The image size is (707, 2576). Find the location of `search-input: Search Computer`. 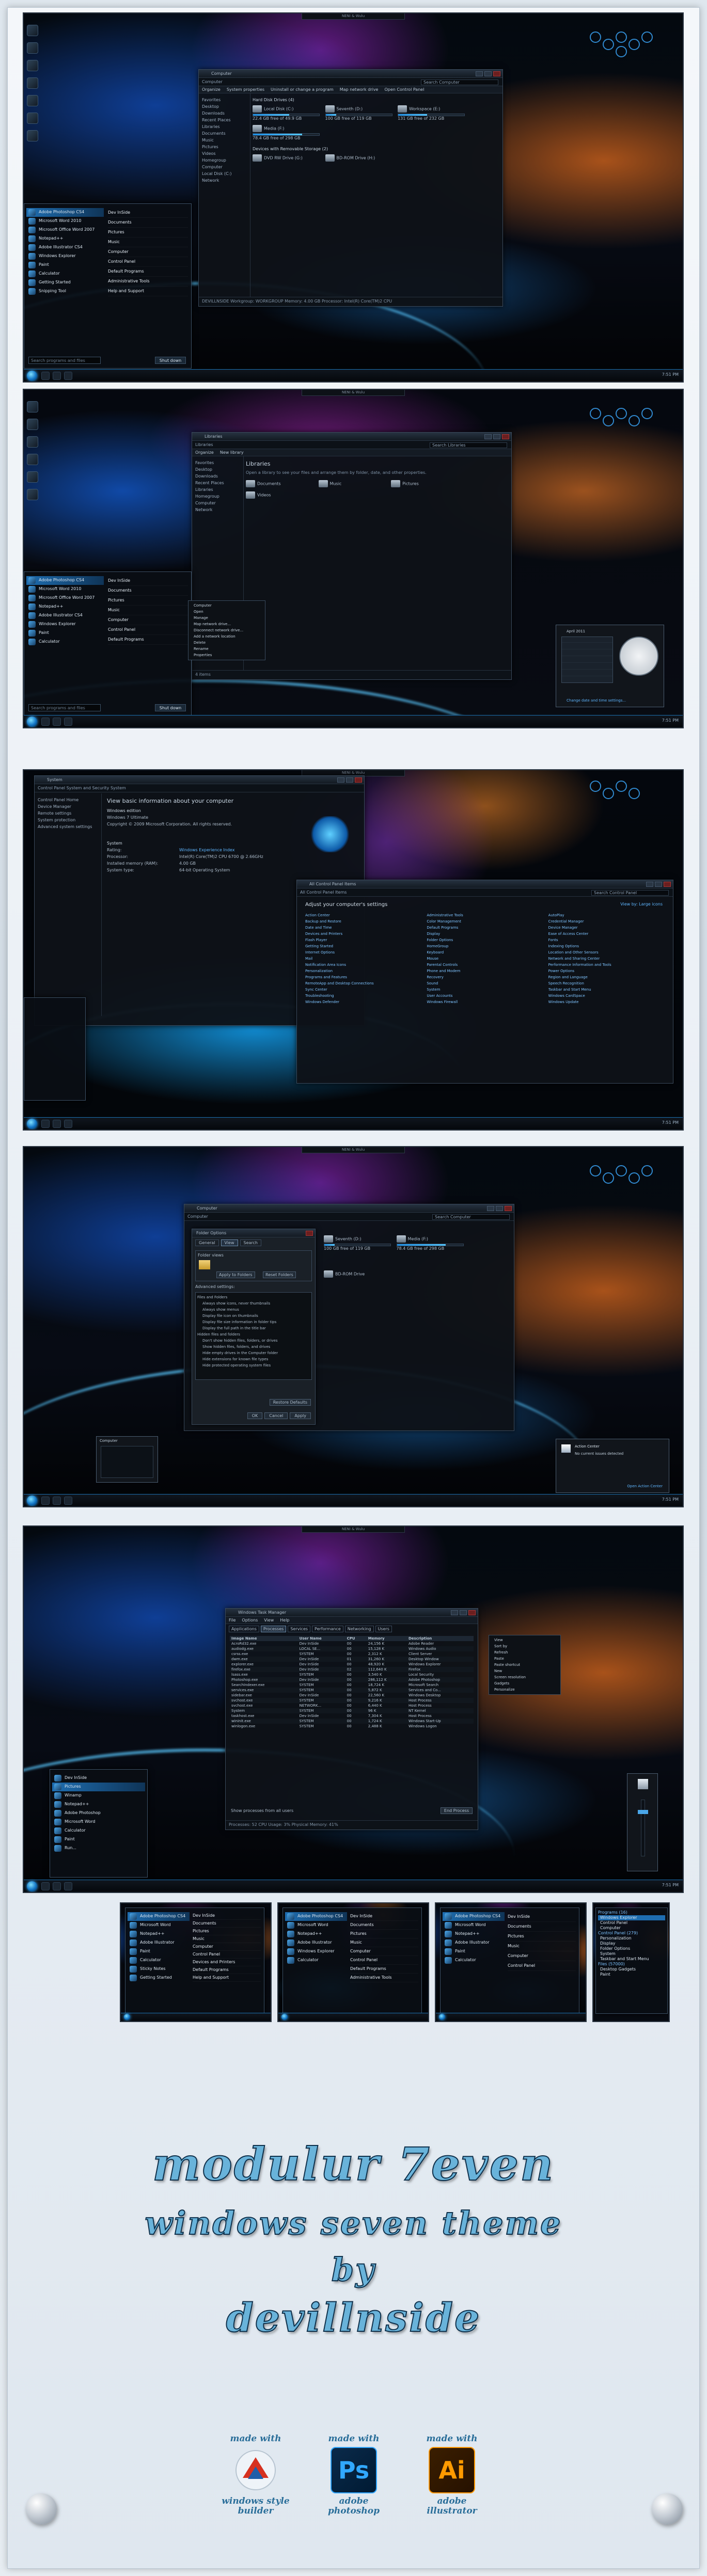

search-input: Search Computer is located at coordinates (471, 1217).